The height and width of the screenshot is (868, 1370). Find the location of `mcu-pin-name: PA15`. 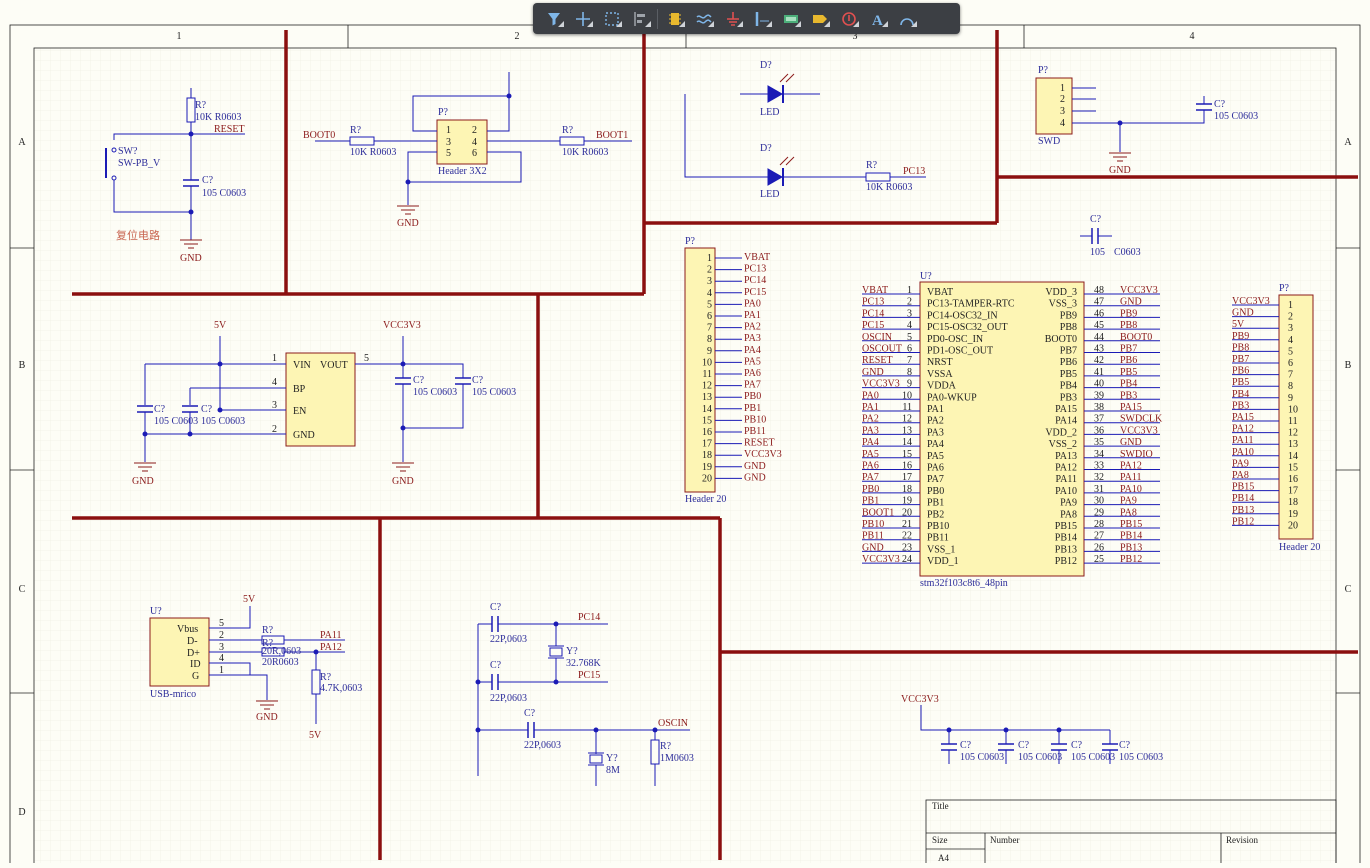

mcu-pin-name: PA15 is located at coordinates (1066, 409).